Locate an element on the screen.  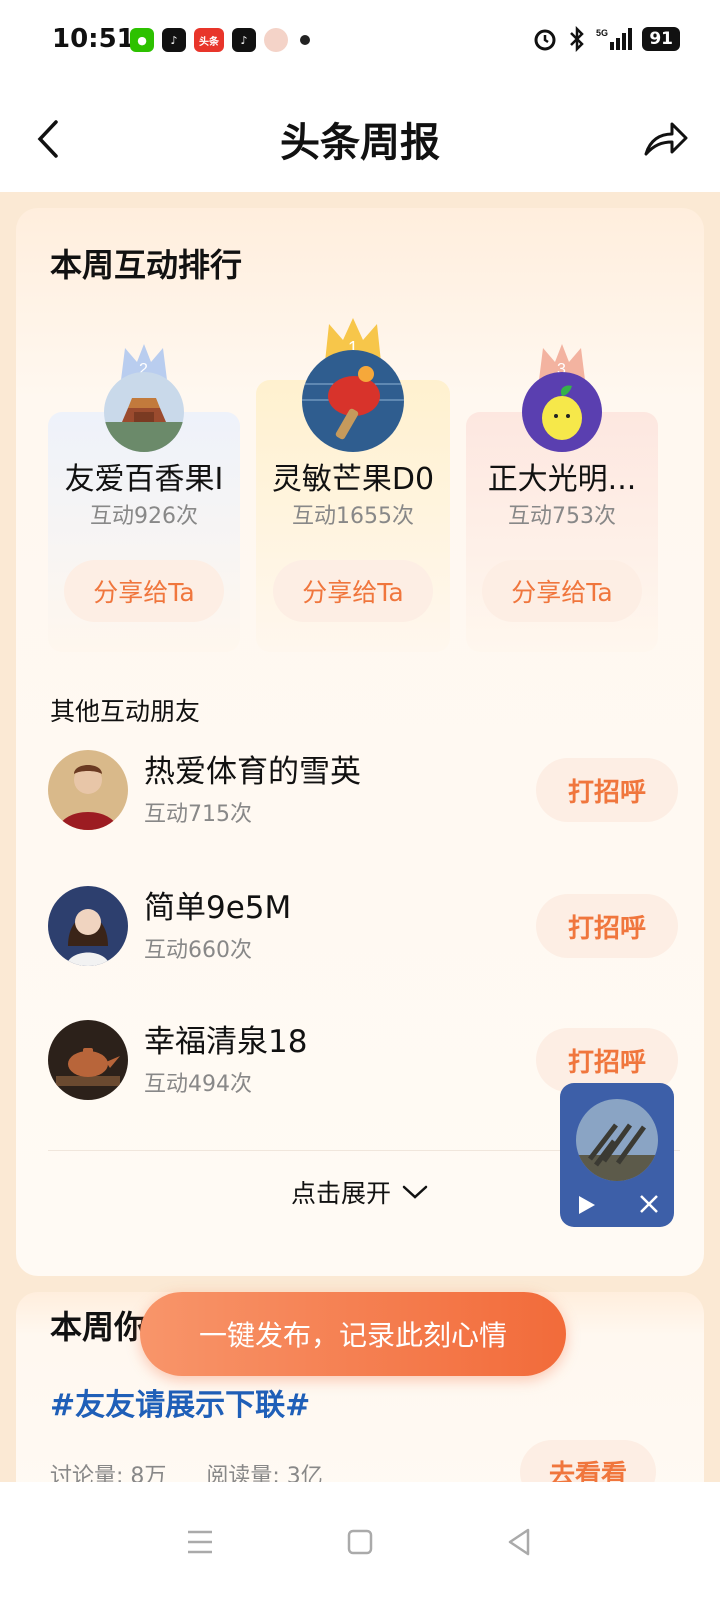
bluetooth-icon is located at coordinates (577, 39).